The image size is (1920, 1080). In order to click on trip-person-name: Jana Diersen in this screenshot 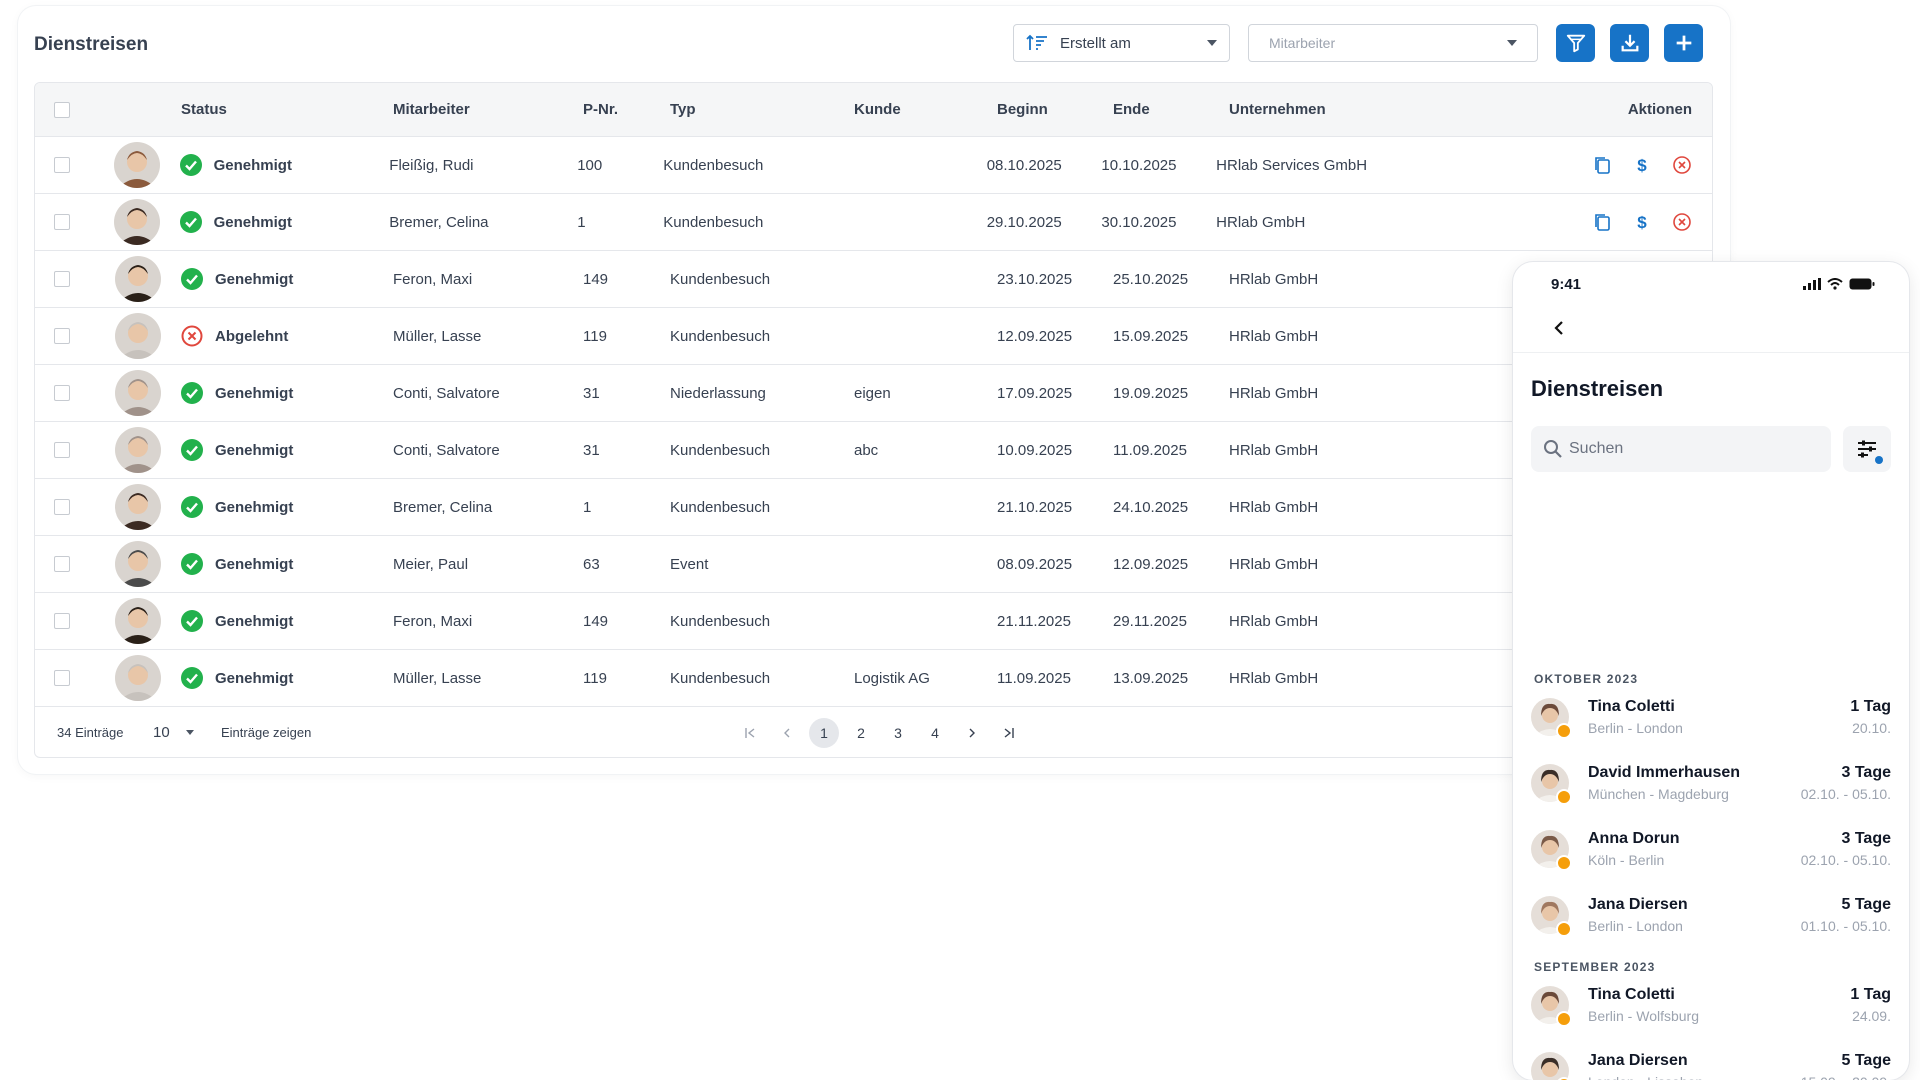, I will do `click(1638, 1060)`.